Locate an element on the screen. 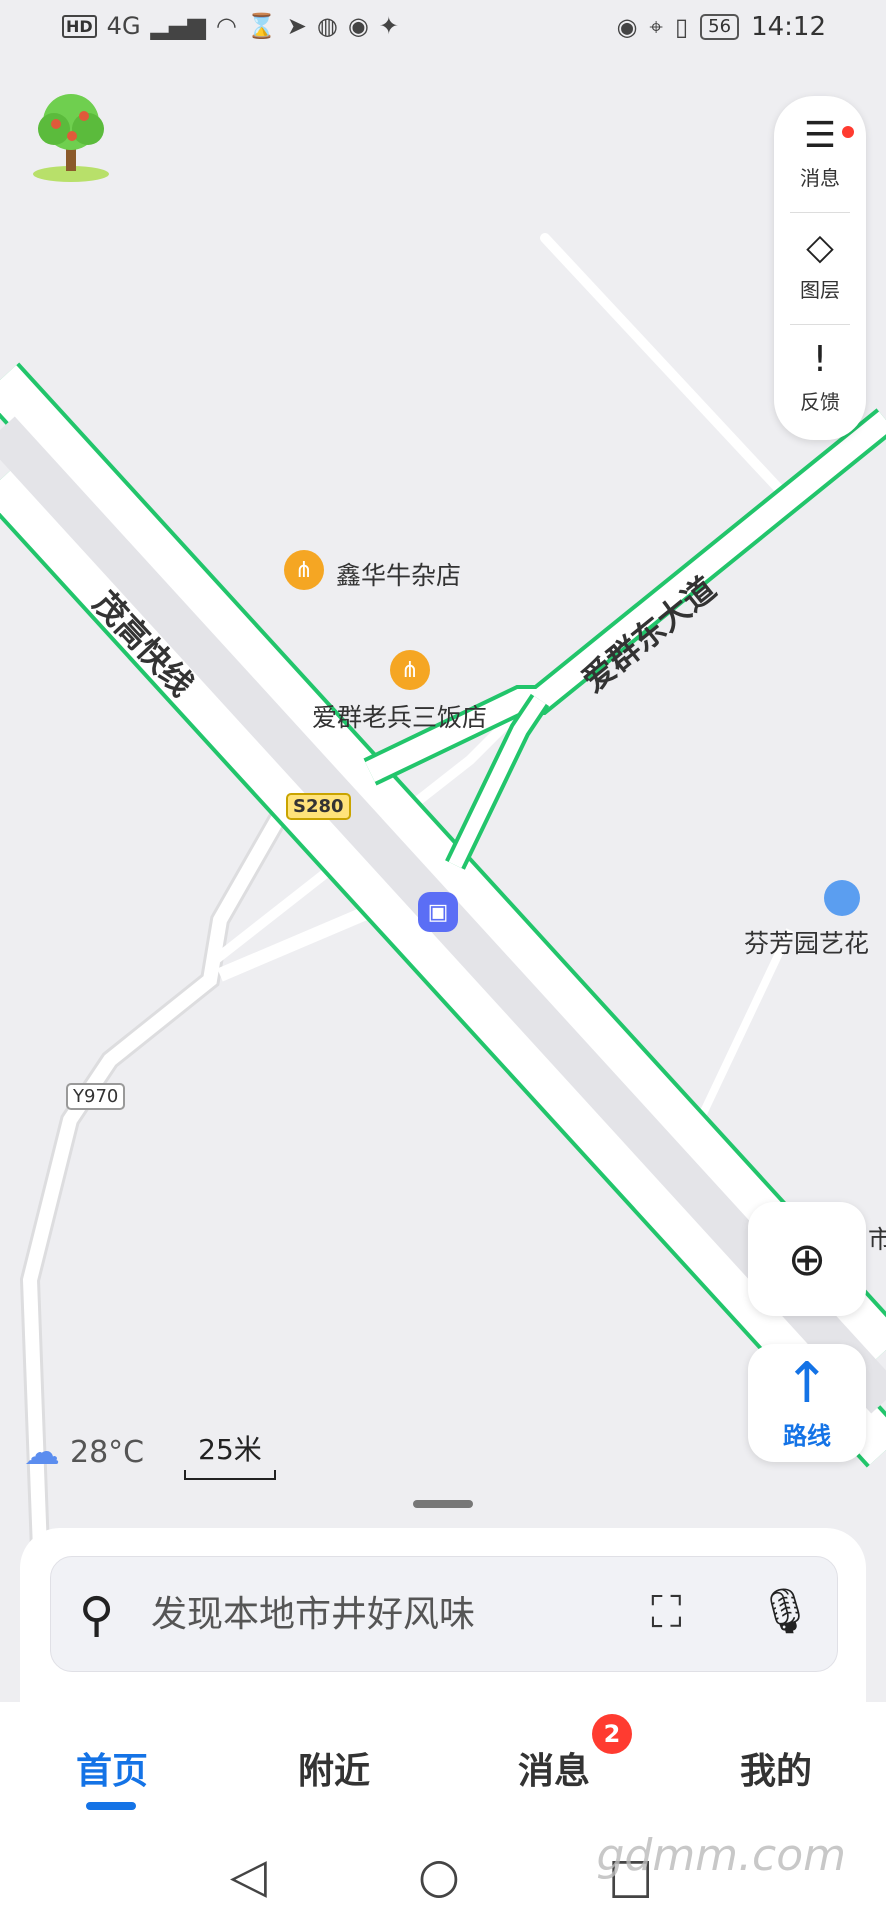 This screenshot has height=1920, width=886. bus-stop-icon: ▣ is located at coordinates (438, 912).